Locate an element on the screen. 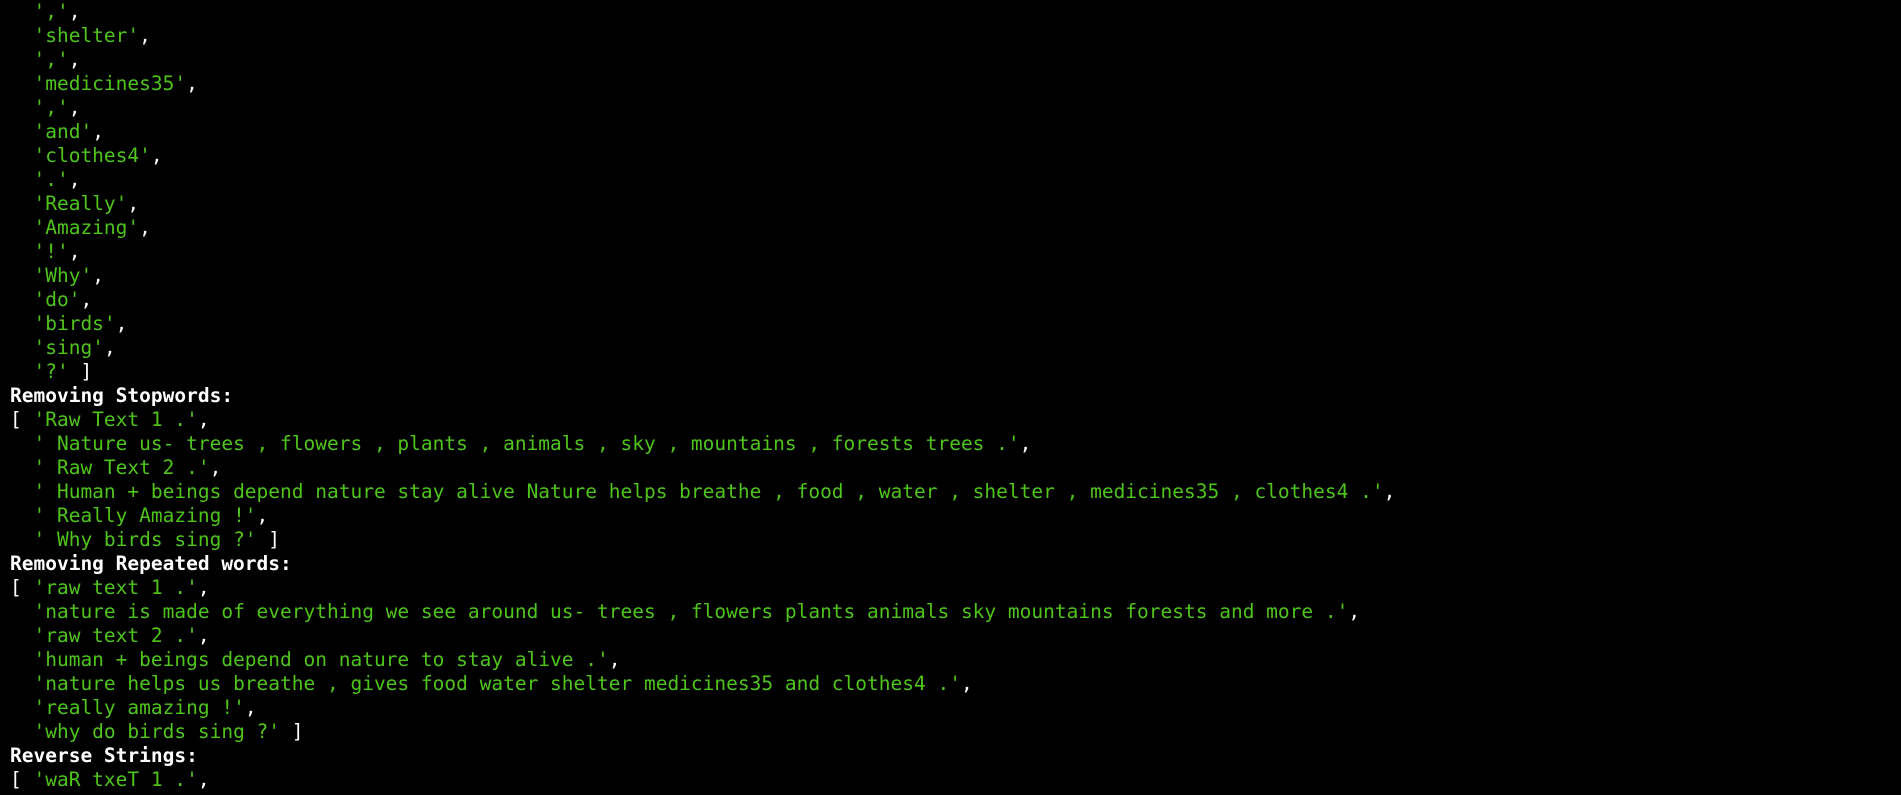 The image size is (1901, 795). list-item-line: ' Raw Text 2 .', is located at coordinates (950, 468).